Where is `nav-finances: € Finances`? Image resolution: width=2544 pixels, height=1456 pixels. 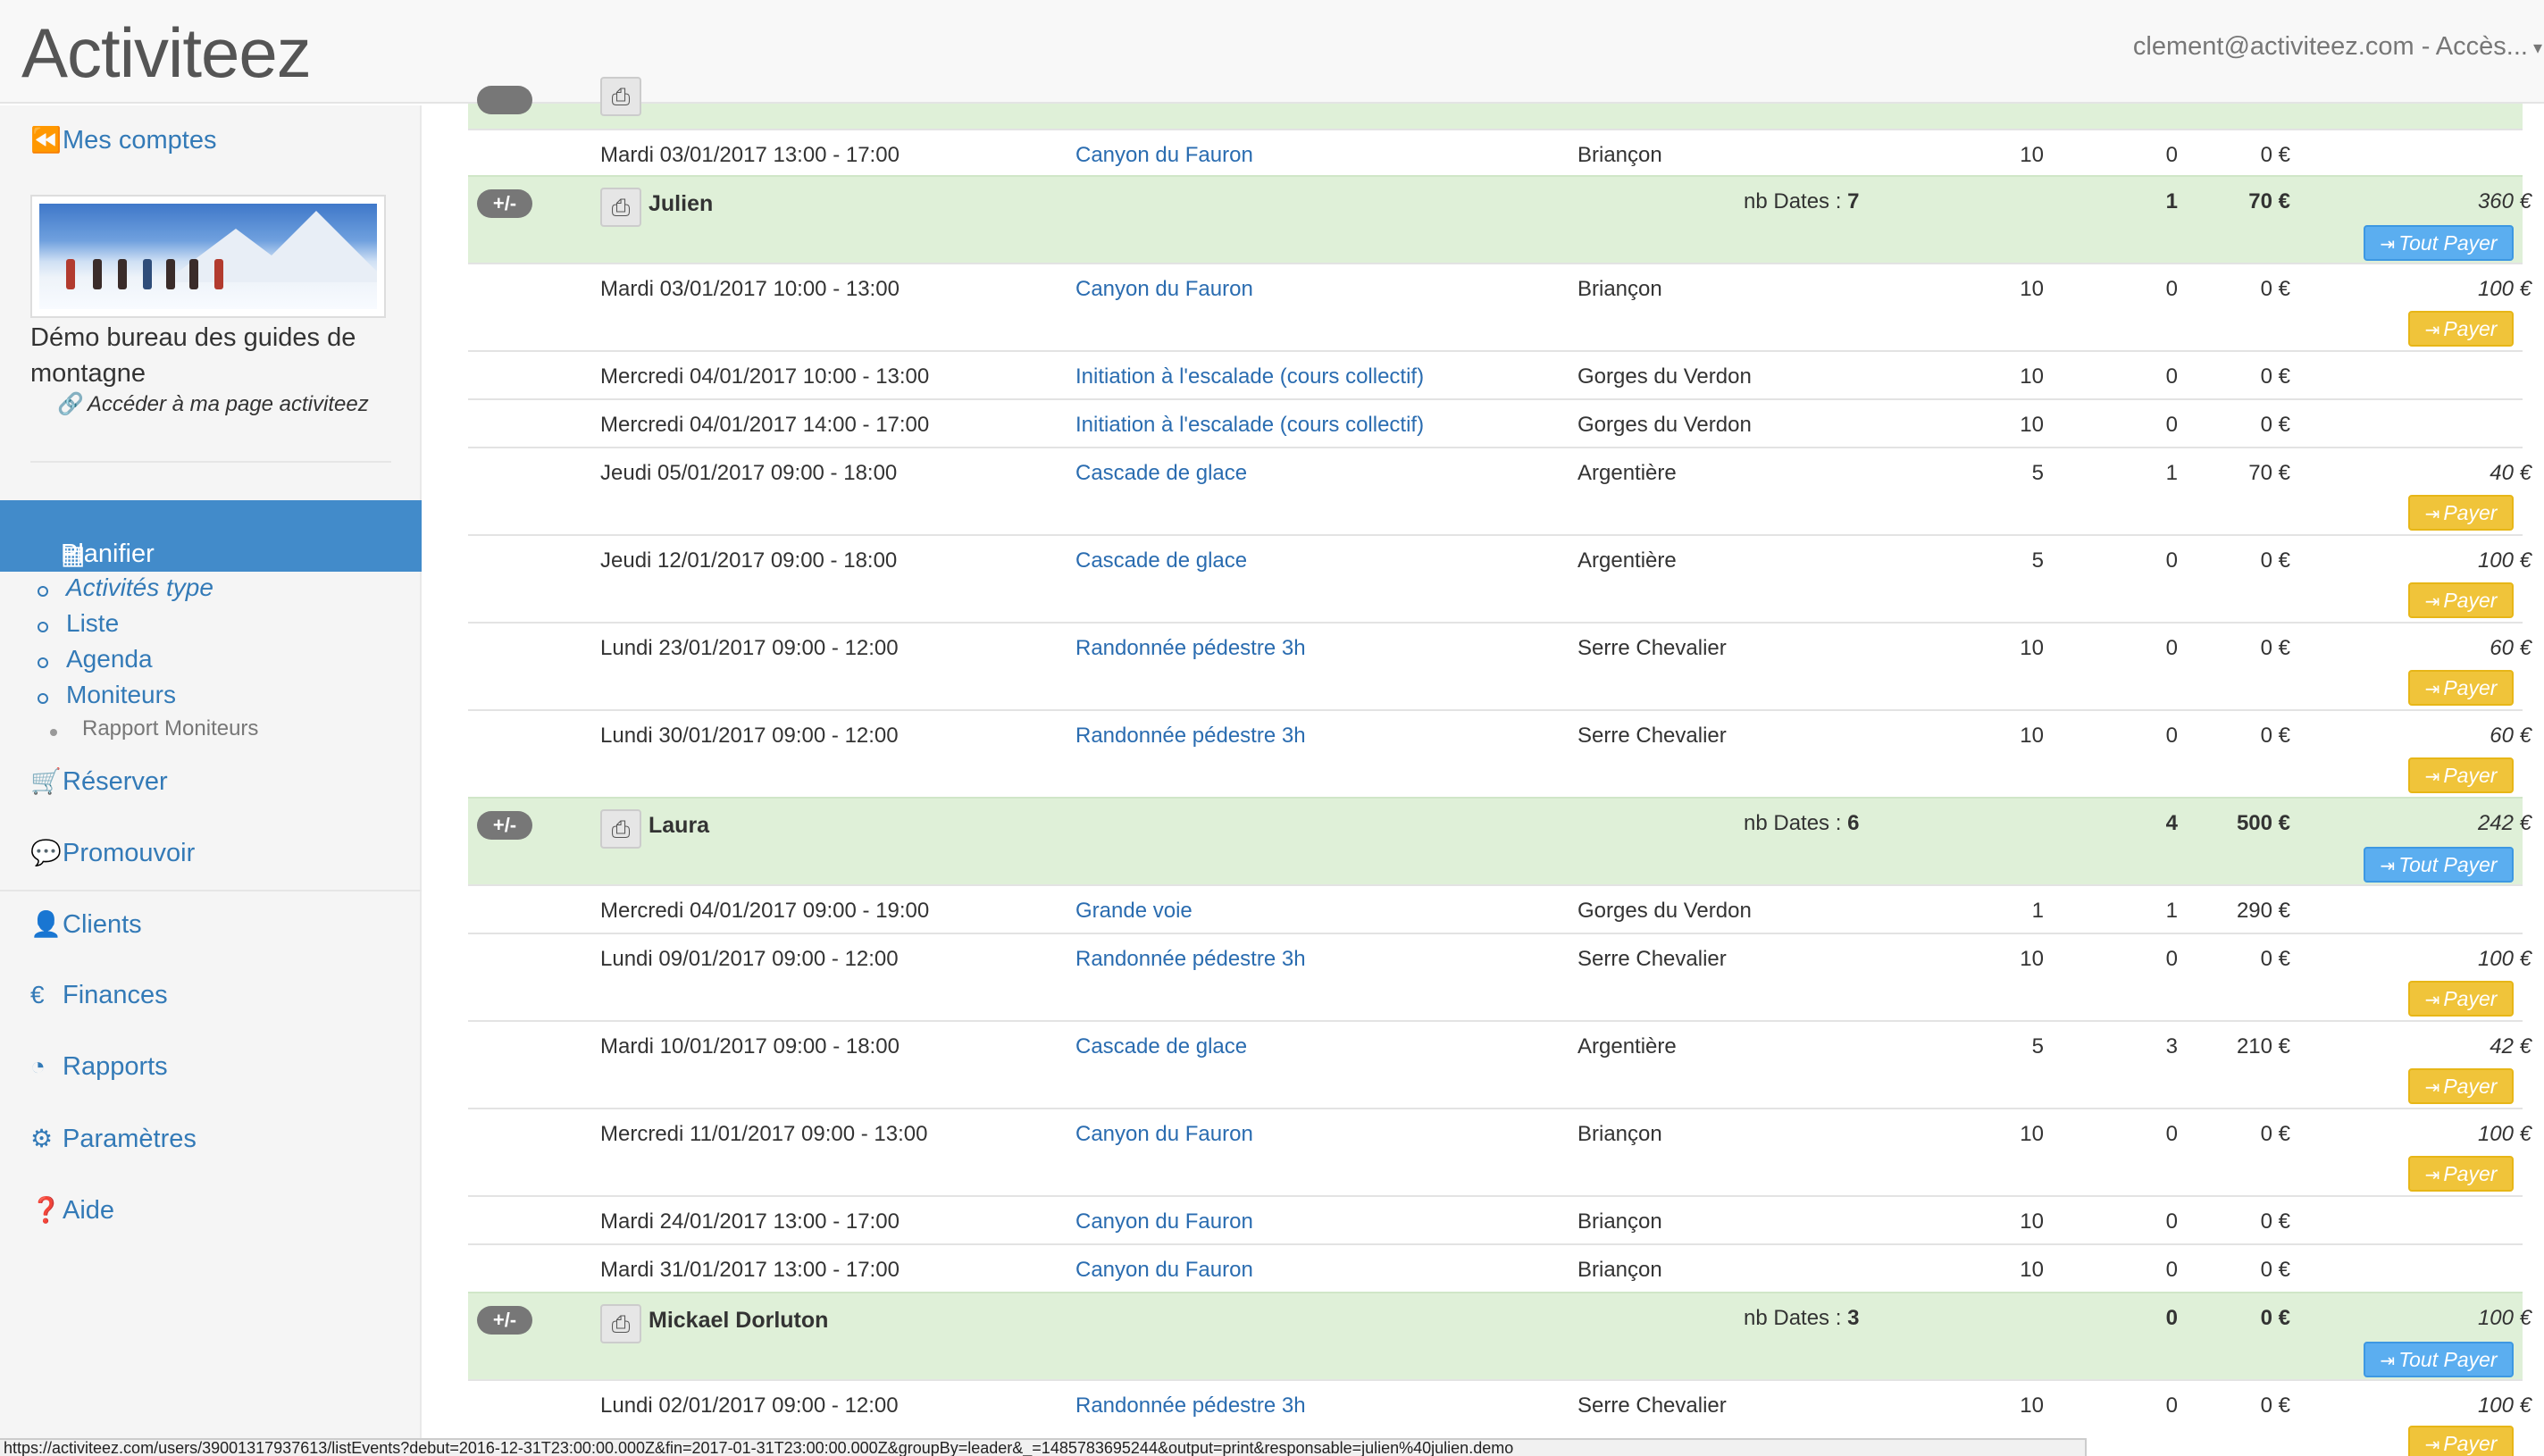
nav-finances: € Finances is located at coordinates (99, 995).